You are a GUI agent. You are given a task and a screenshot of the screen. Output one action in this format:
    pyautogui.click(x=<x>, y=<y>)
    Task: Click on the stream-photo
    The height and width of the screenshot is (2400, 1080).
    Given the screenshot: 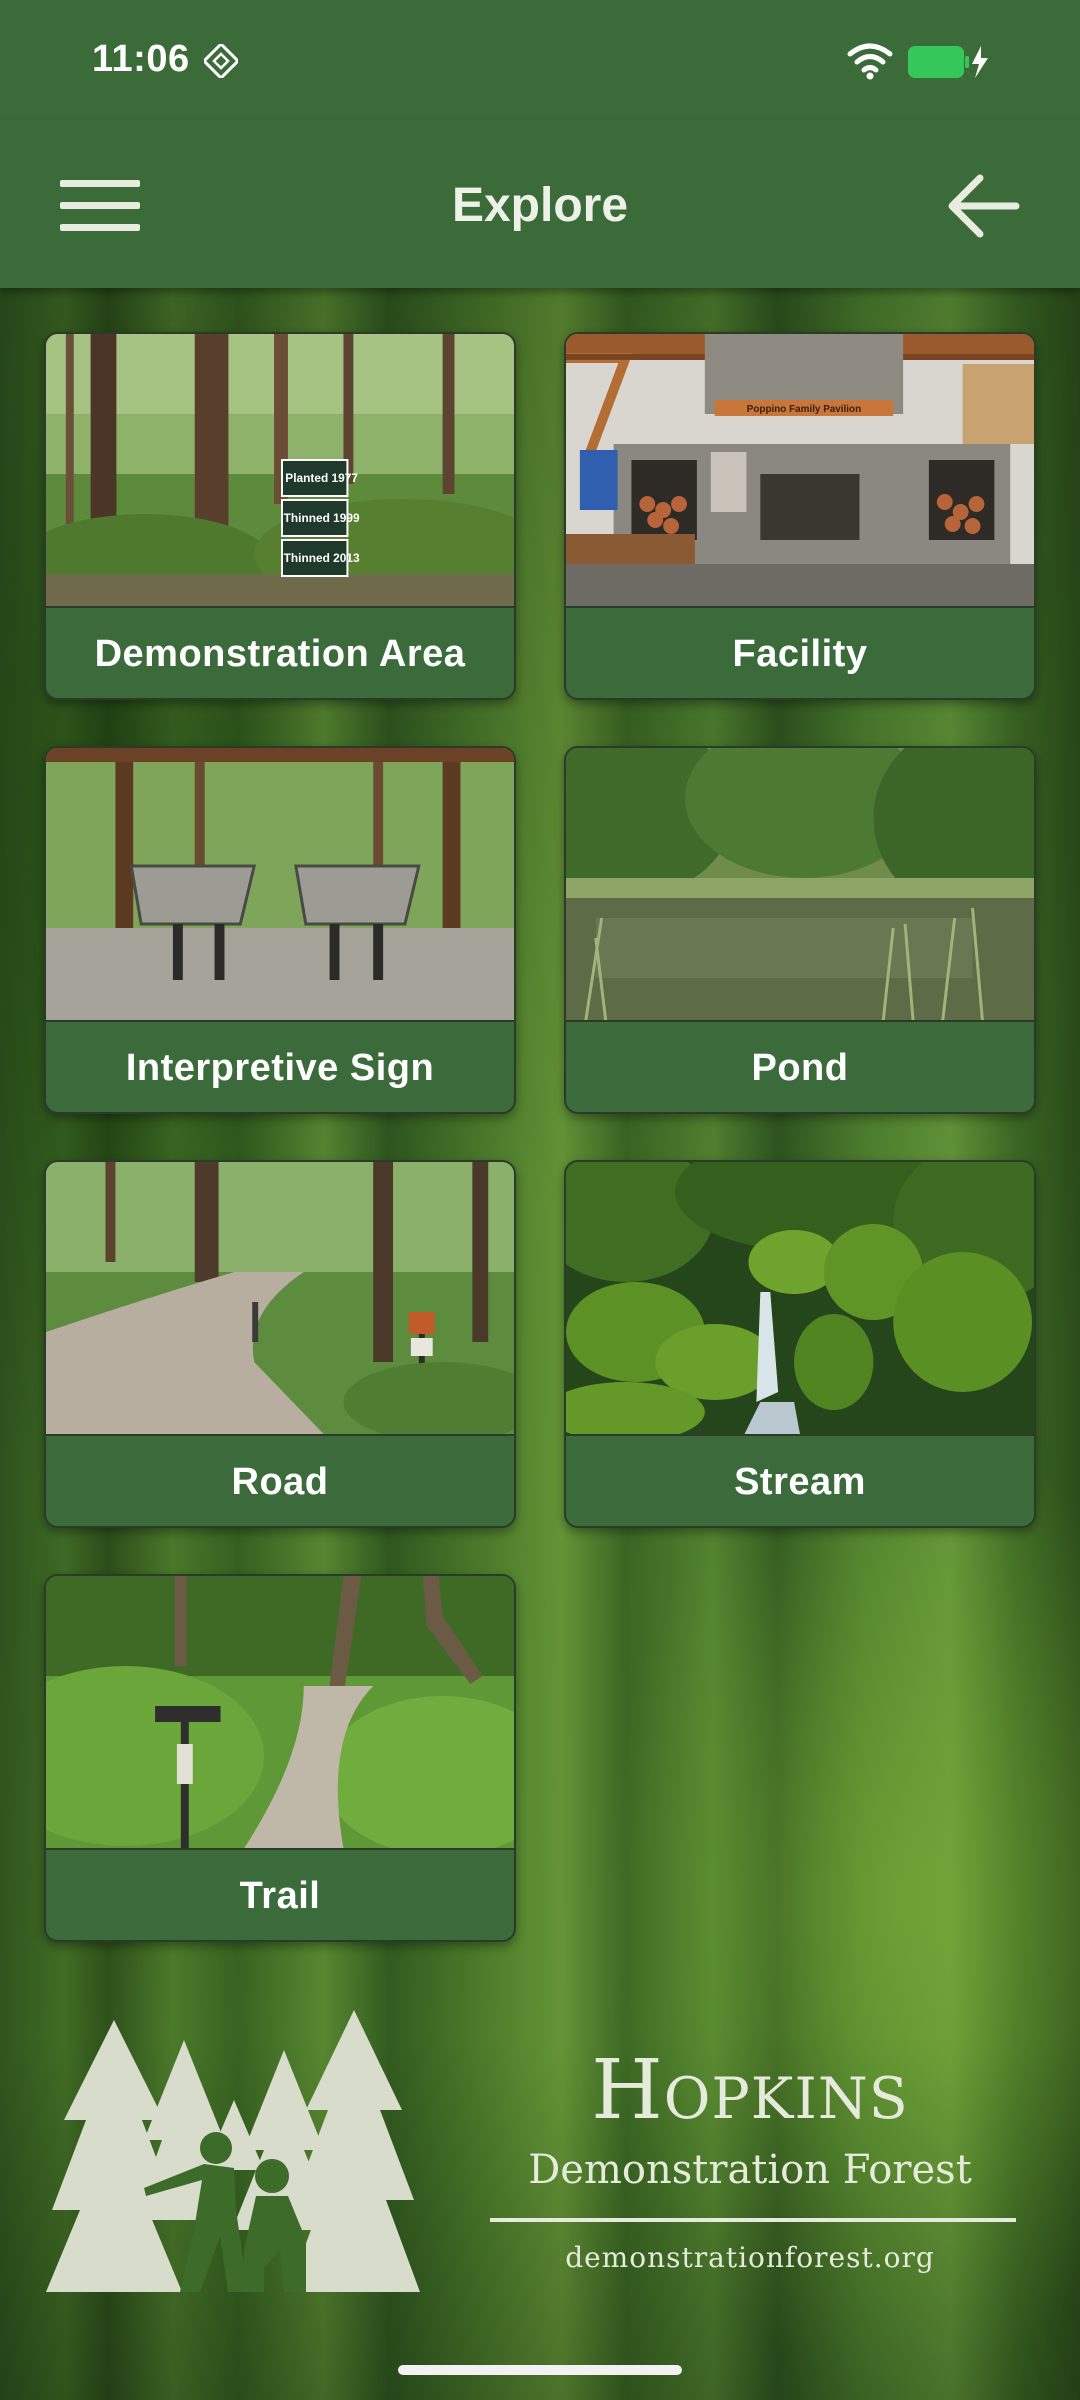 What is the action you would take?
    pyautogui.click(x=800, y=1298)
    